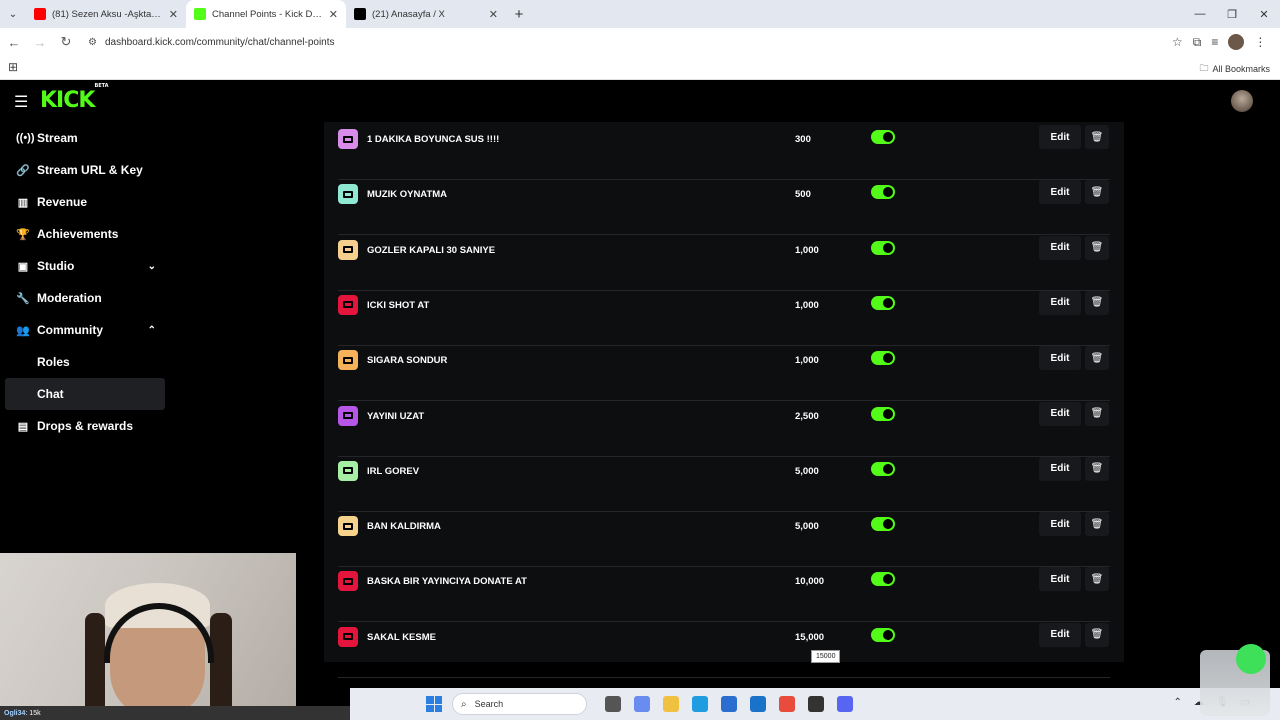 The height and width of the screenshot is (720, 1280). I want to click on reward-name: ICKI SHOT AT, so click(398, 305).